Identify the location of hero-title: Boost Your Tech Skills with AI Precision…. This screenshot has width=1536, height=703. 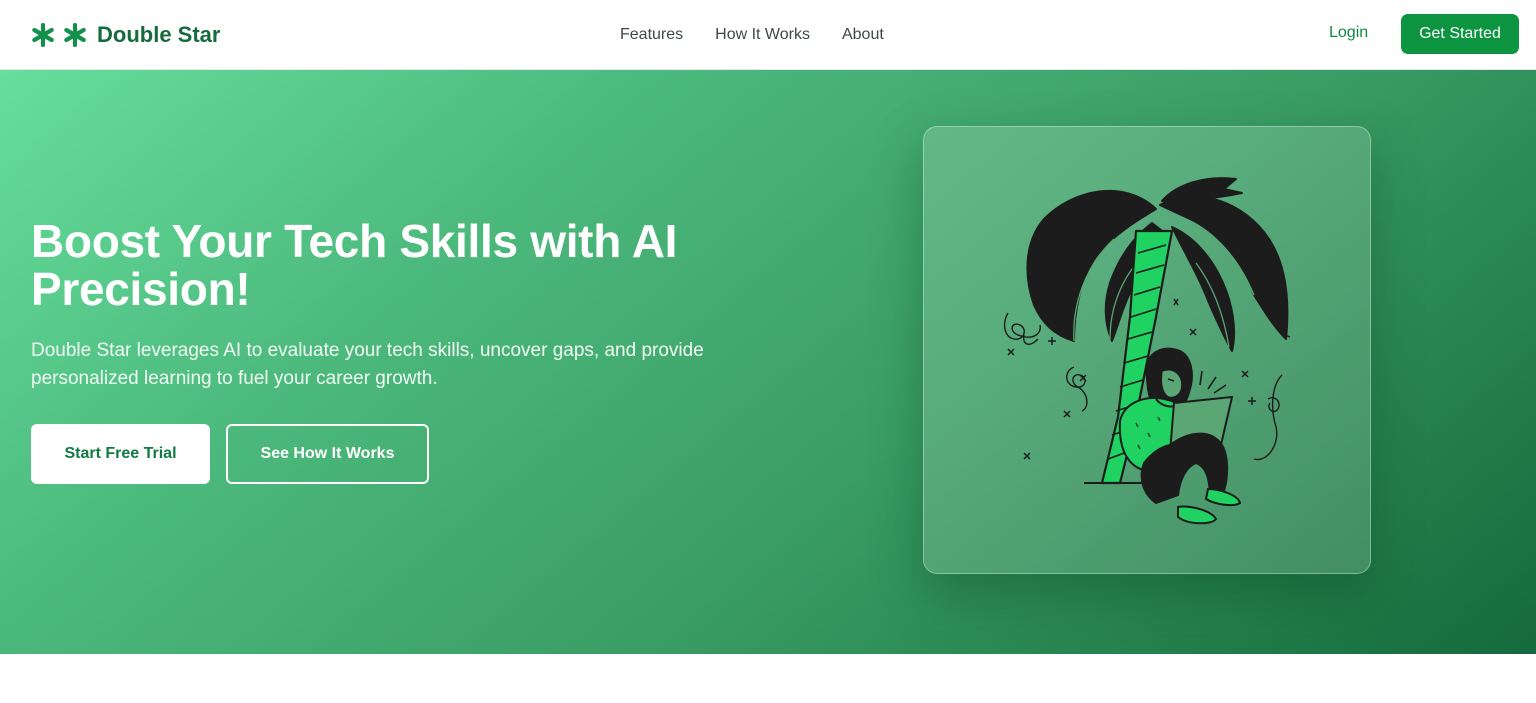
(354, 265).